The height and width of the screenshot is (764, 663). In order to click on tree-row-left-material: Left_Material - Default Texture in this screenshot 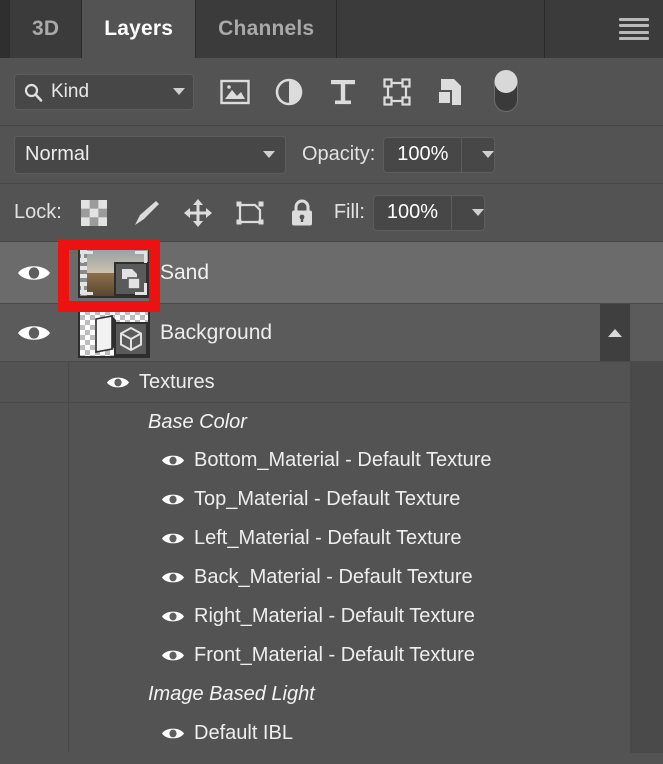, I will do `click(315, 538)`.